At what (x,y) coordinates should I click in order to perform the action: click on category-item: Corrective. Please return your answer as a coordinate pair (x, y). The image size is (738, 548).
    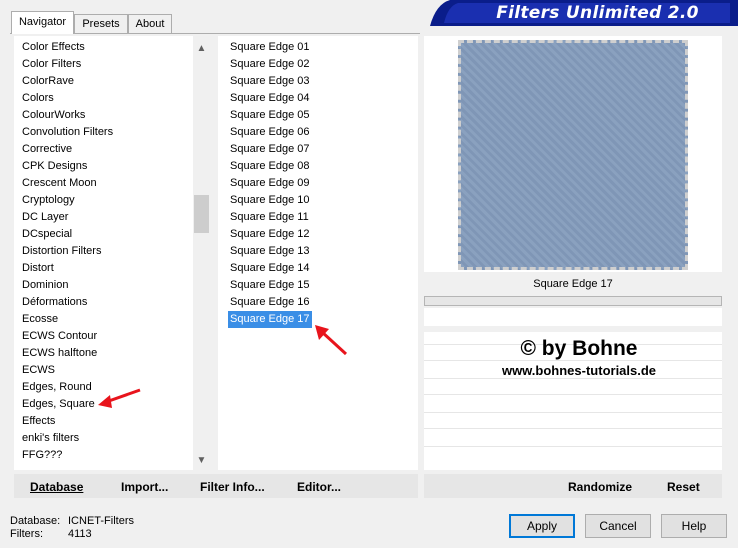
    Looking at the image, I should click on (47, 149).